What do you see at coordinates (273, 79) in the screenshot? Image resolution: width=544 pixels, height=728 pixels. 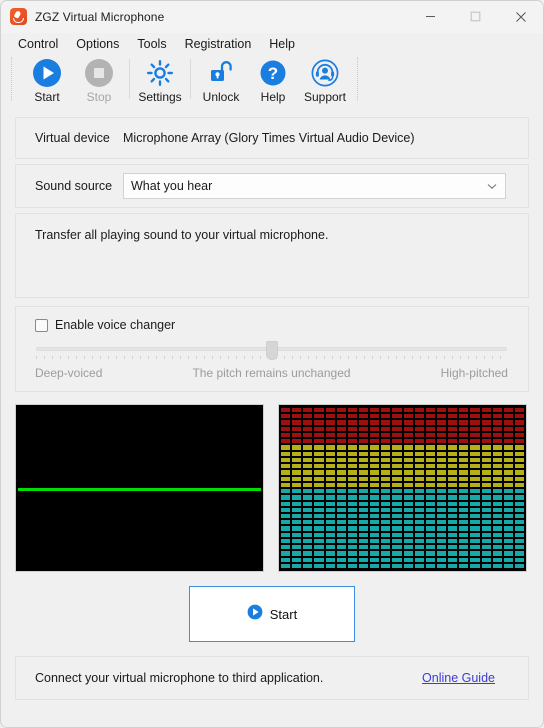 I see `toolbar-button-help: ? Help` at bounding box center [273, 79].